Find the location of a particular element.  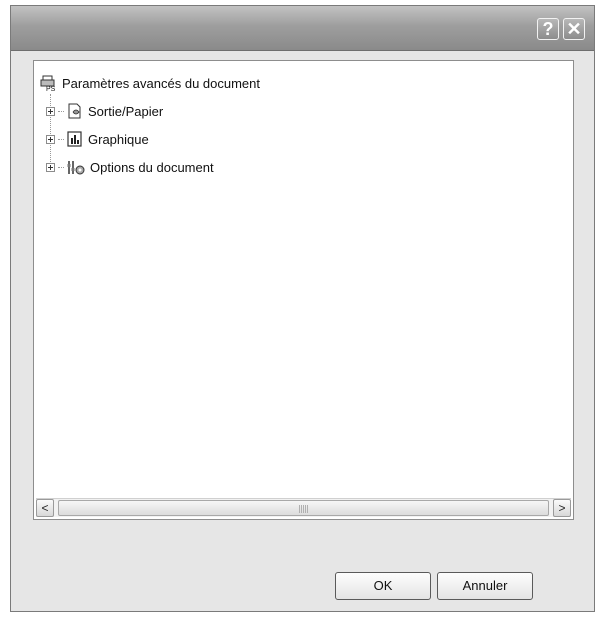

scrollbar-thumb is located at coordinates (303, 508).